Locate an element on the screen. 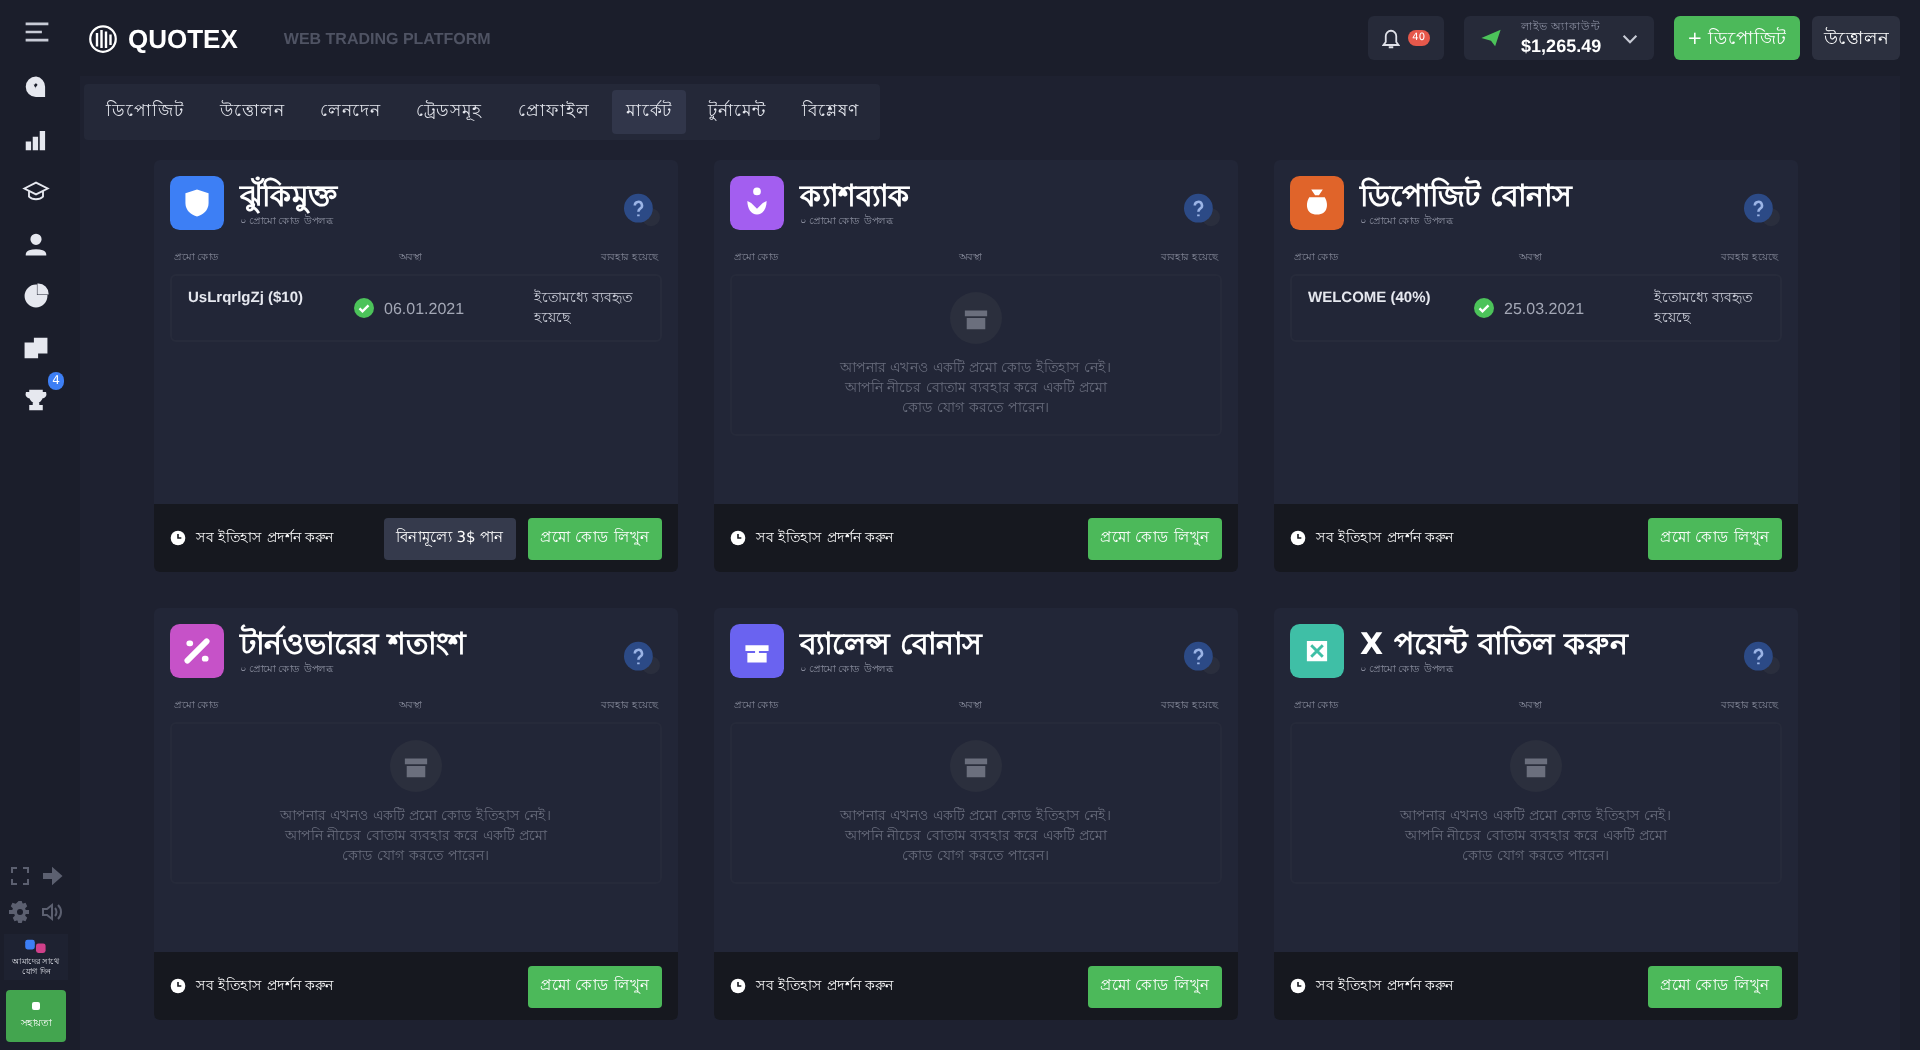 The height and width of the screenshot is (1050, 1920). tagline: WEB TRADING PLATFORM is located at coordinates (387, 38).